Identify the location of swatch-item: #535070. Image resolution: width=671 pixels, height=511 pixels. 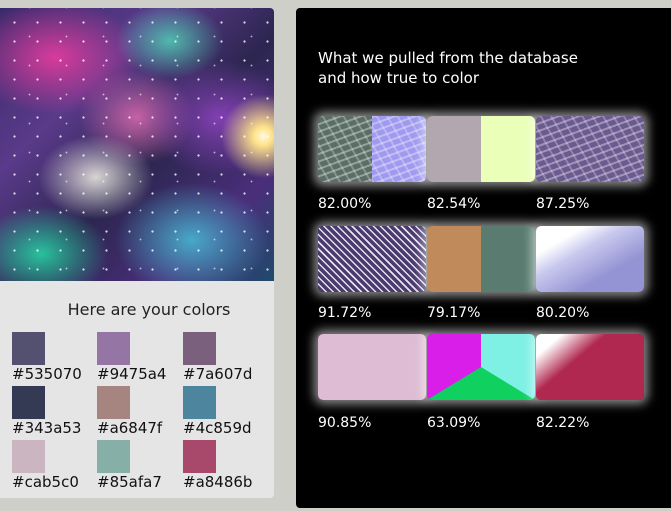
(57, 358).